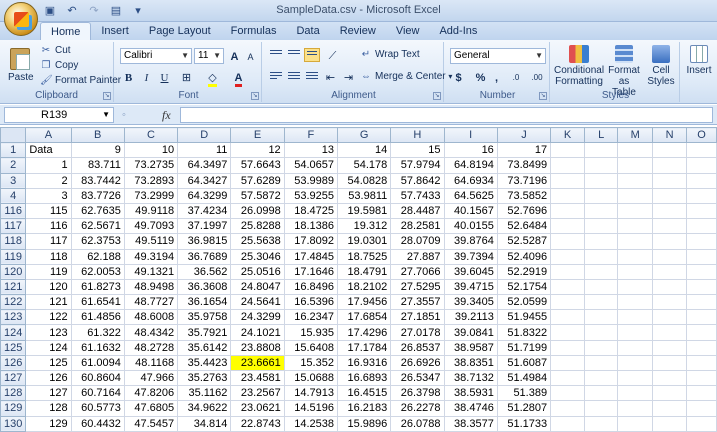 This screenshot has height=432, width=717. Describe the element at coordinates (310, 347) in the screenshot. I see `cell: 15.6408` at that location.